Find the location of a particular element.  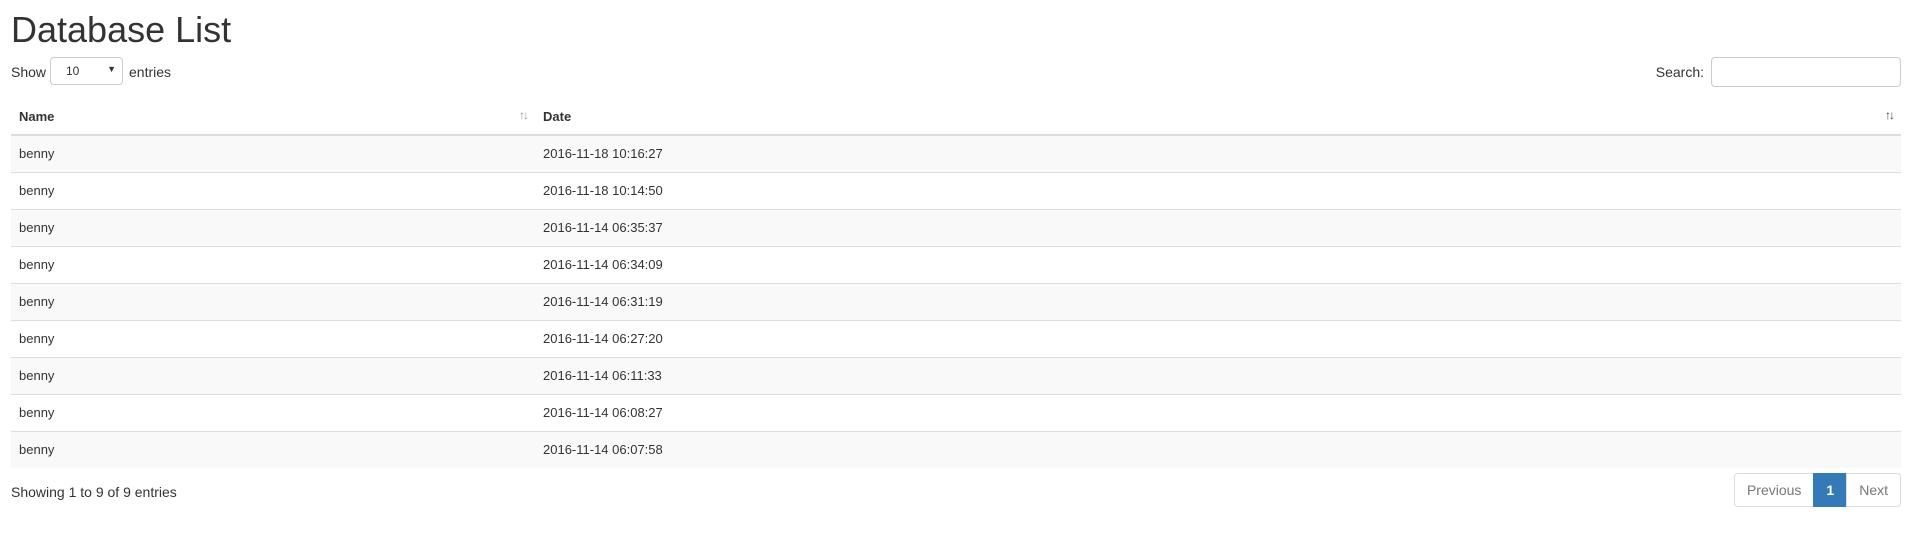

table-header-row: Name ↑↓ Date ↑↓ is located at coordinates (956, 117).